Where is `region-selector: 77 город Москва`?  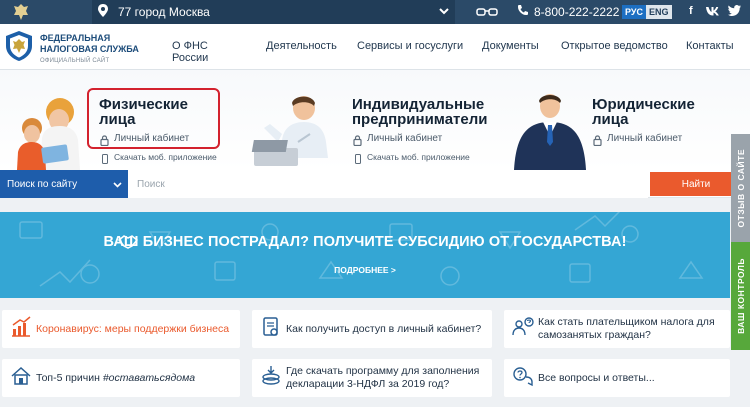 region-selector: 77 город Москва is located at coordinates (273, 12).